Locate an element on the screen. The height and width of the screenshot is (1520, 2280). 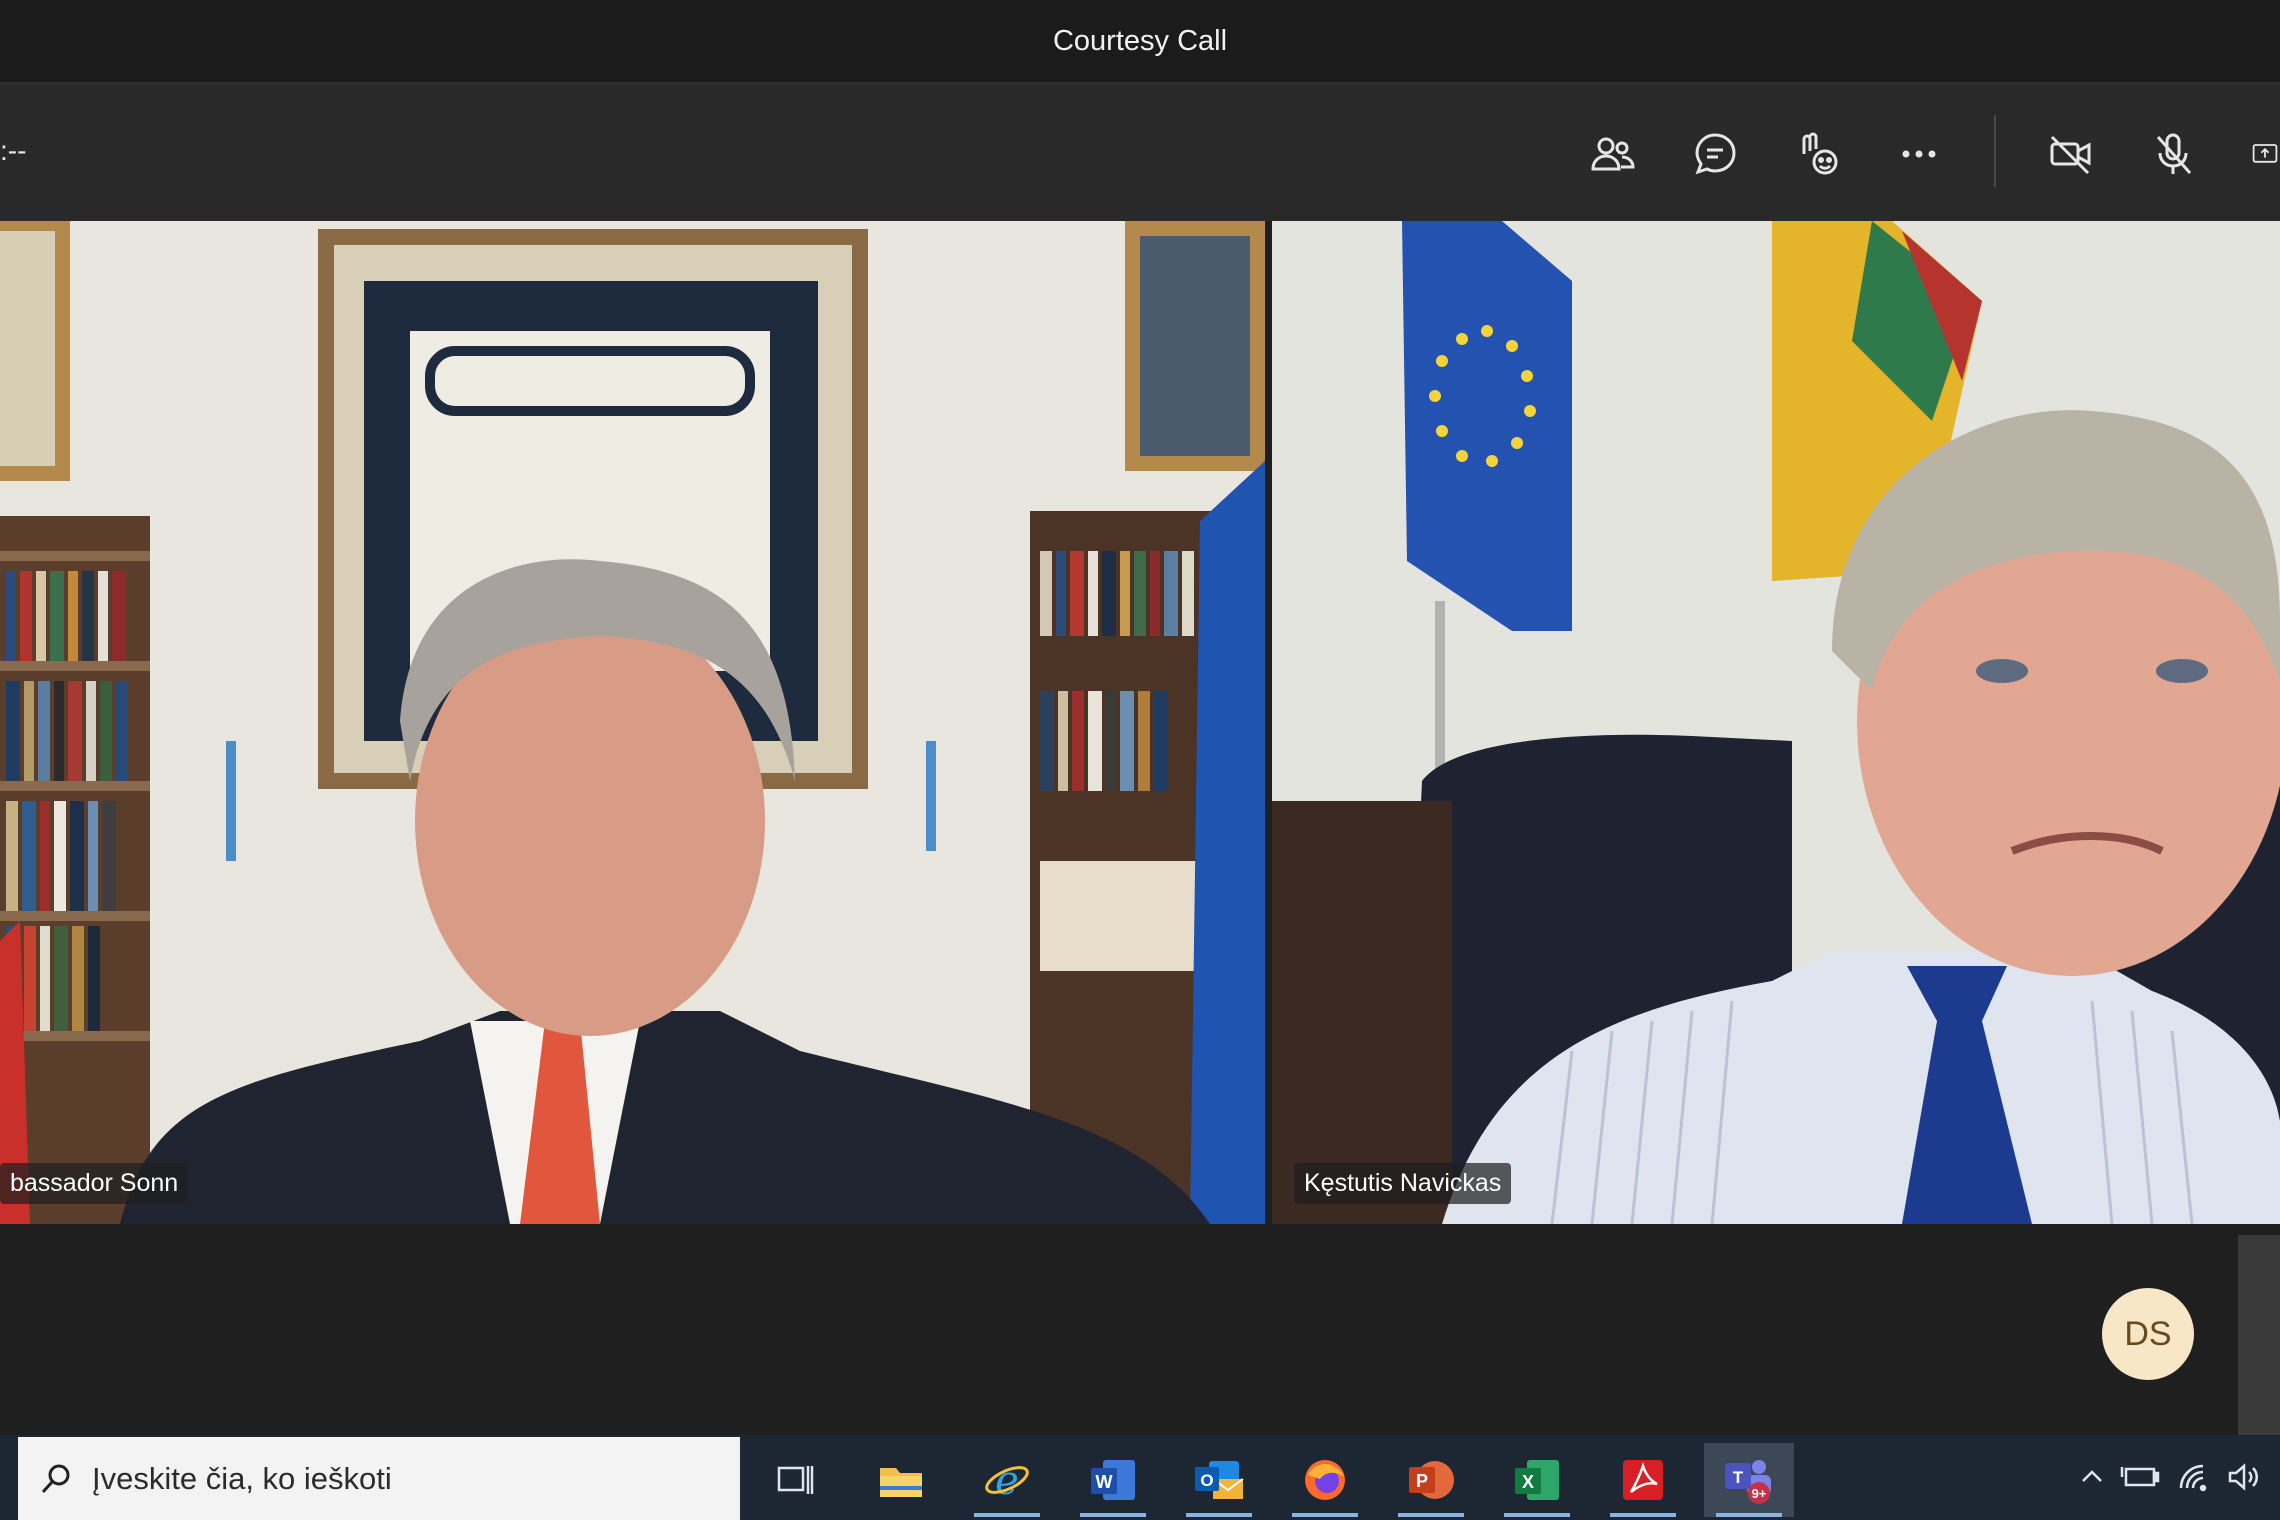
folder-icon is located at coordinates (901, 1482).